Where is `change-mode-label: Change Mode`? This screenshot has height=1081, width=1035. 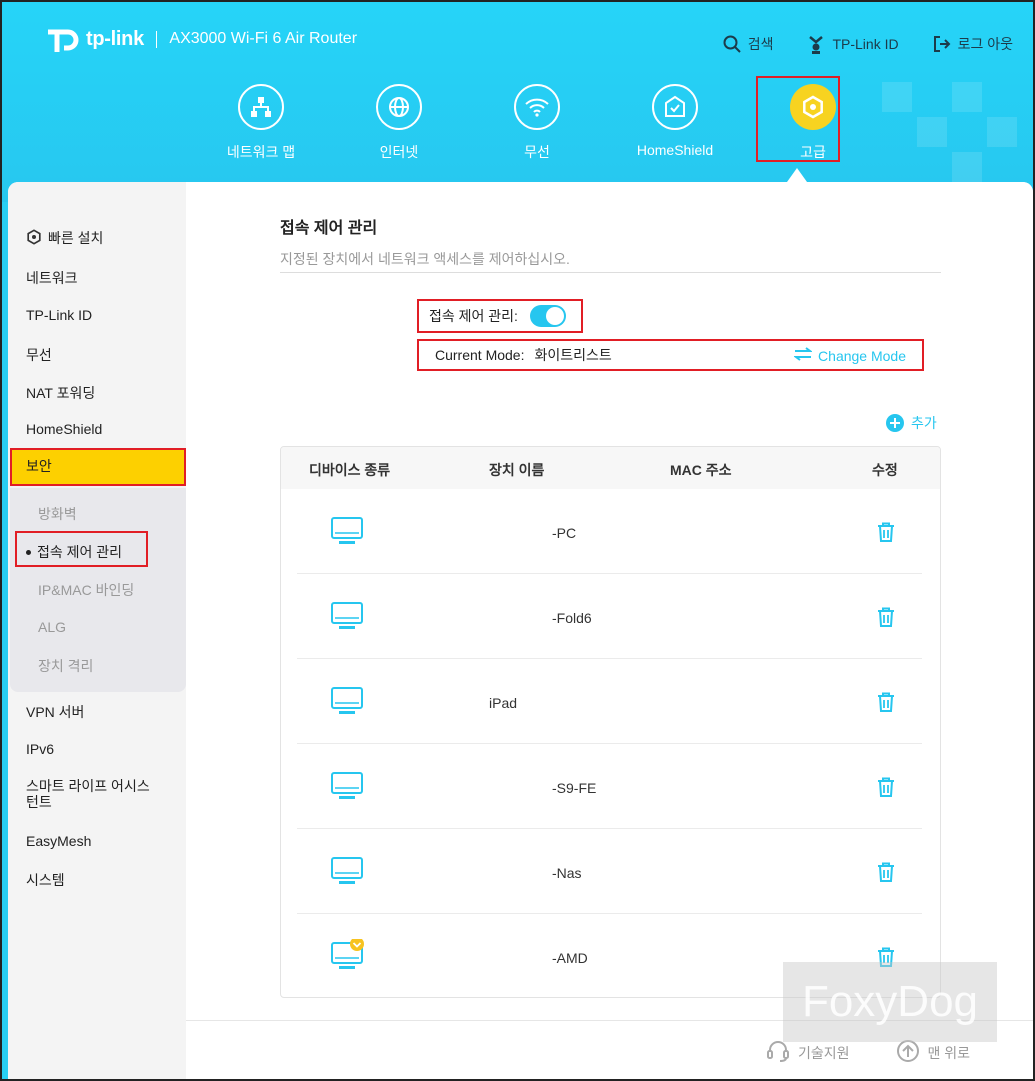 change-mode-label: Change Mode is located at coordinates (862, 355).